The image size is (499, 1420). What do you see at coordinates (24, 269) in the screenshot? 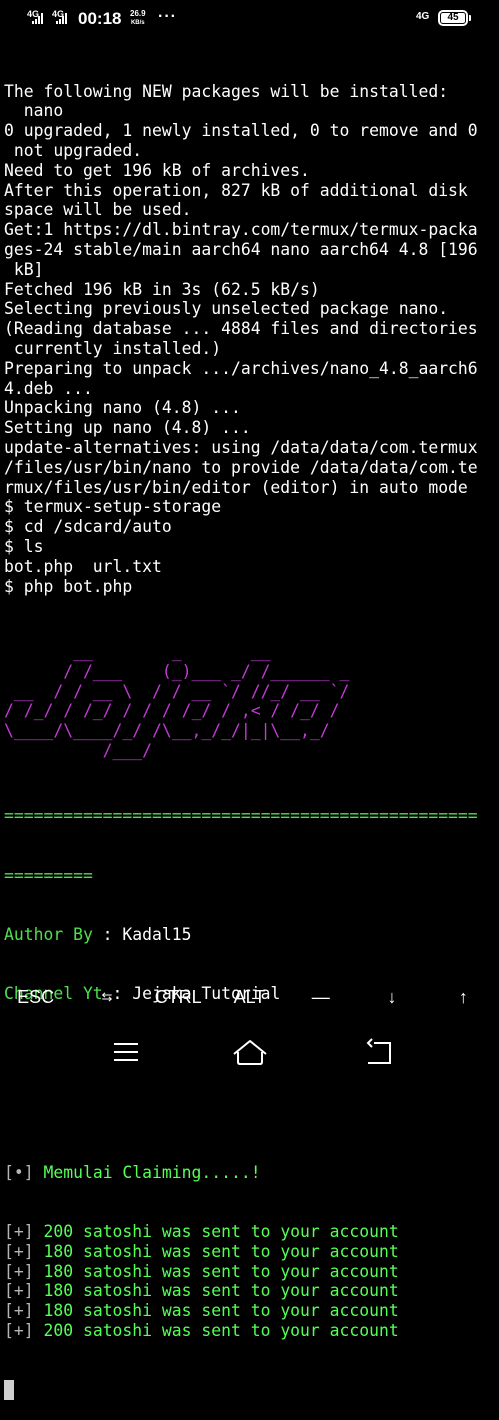
I see `terminal-line: kB]` at bounding box center [24, 269].